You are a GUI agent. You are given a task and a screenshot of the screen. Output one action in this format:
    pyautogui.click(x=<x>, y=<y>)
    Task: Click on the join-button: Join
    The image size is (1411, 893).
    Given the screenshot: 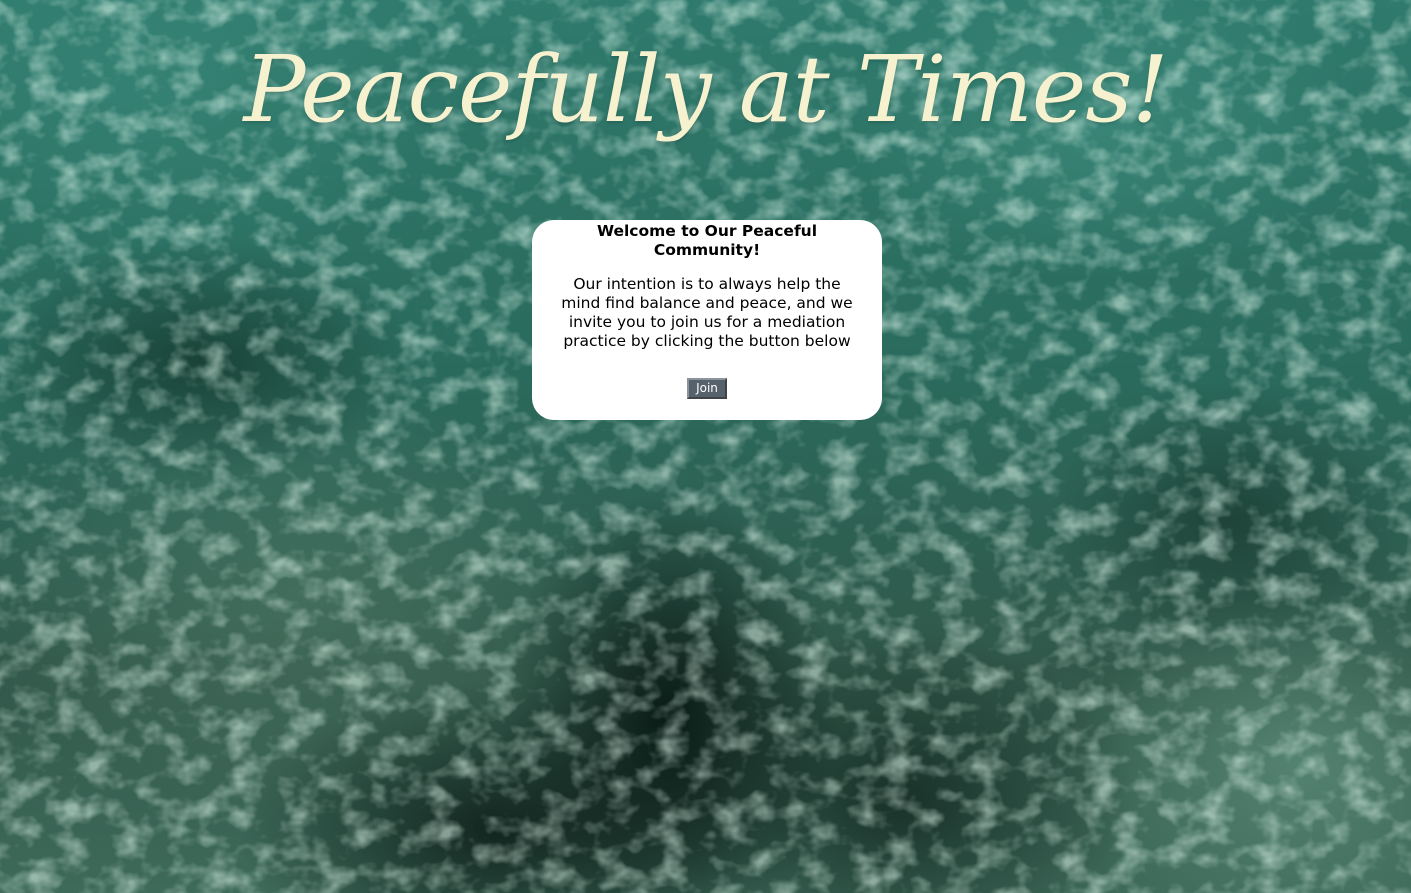 What is the action you would take?
    pyautogui.click(x=707, y=388)
    